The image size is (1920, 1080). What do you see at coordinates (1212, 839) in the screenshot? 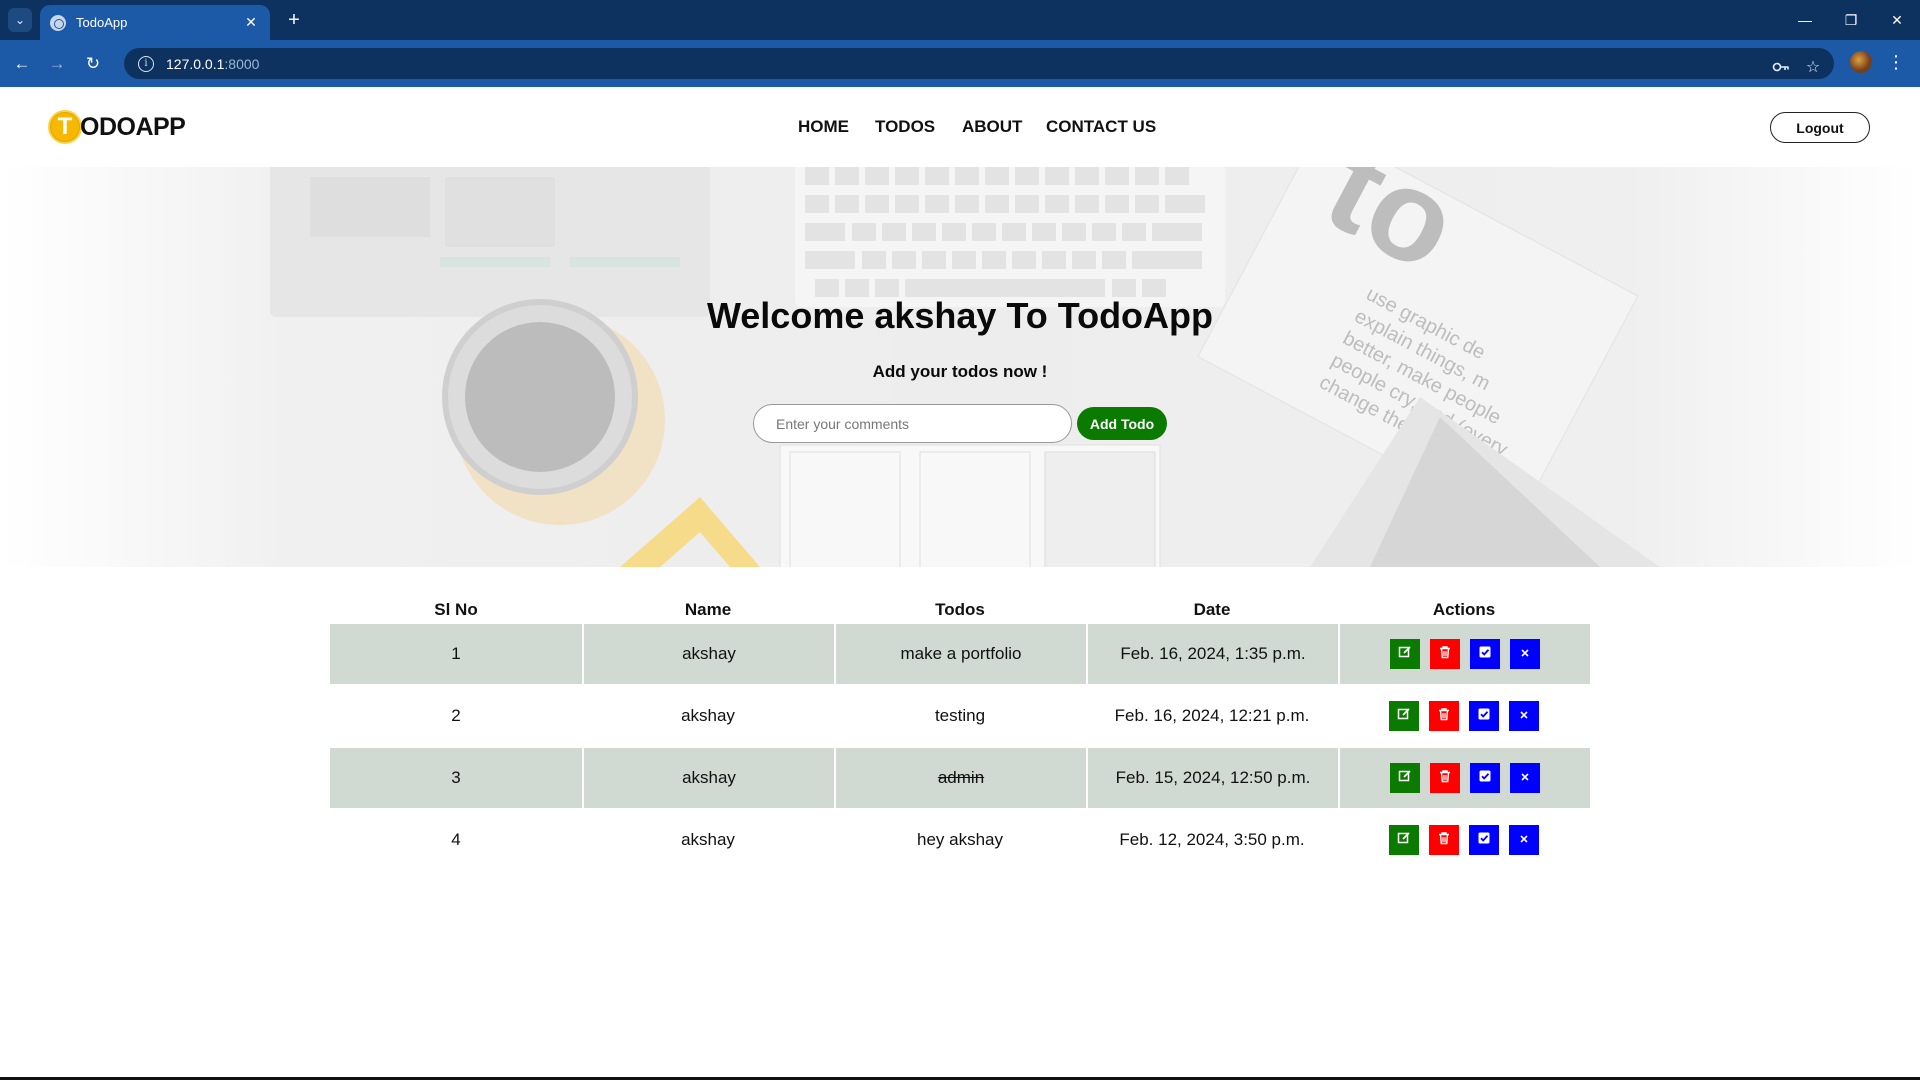
I see `cell-date: Feb. 12, 2024, 3:50 p.m.` at bounding box center [1212, 839].